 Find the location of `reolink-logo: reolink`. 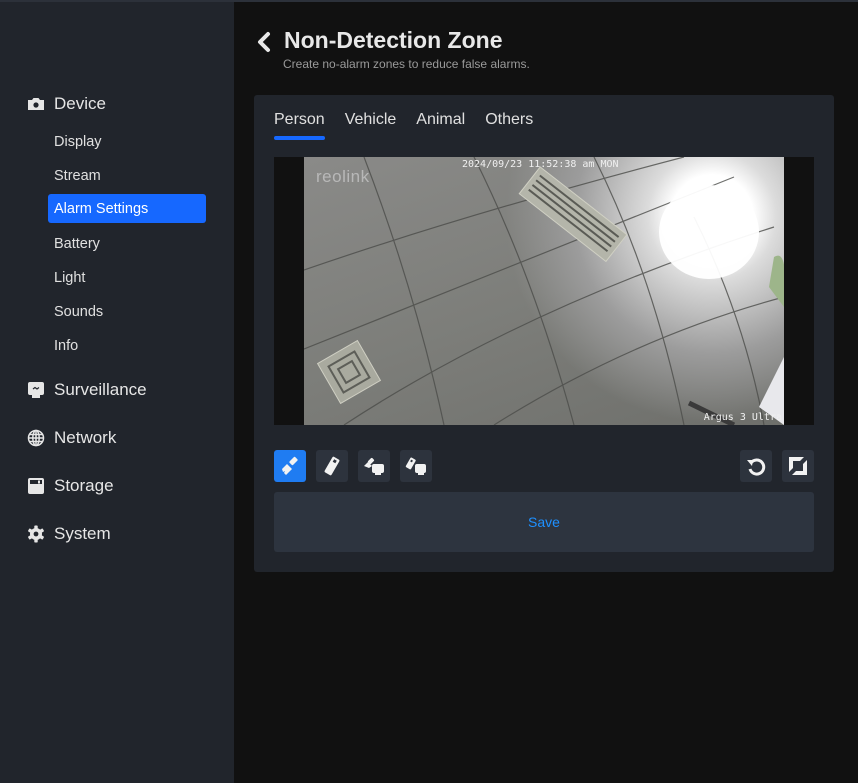

reolink-logo: reolink is located at coordinates (343, 176).